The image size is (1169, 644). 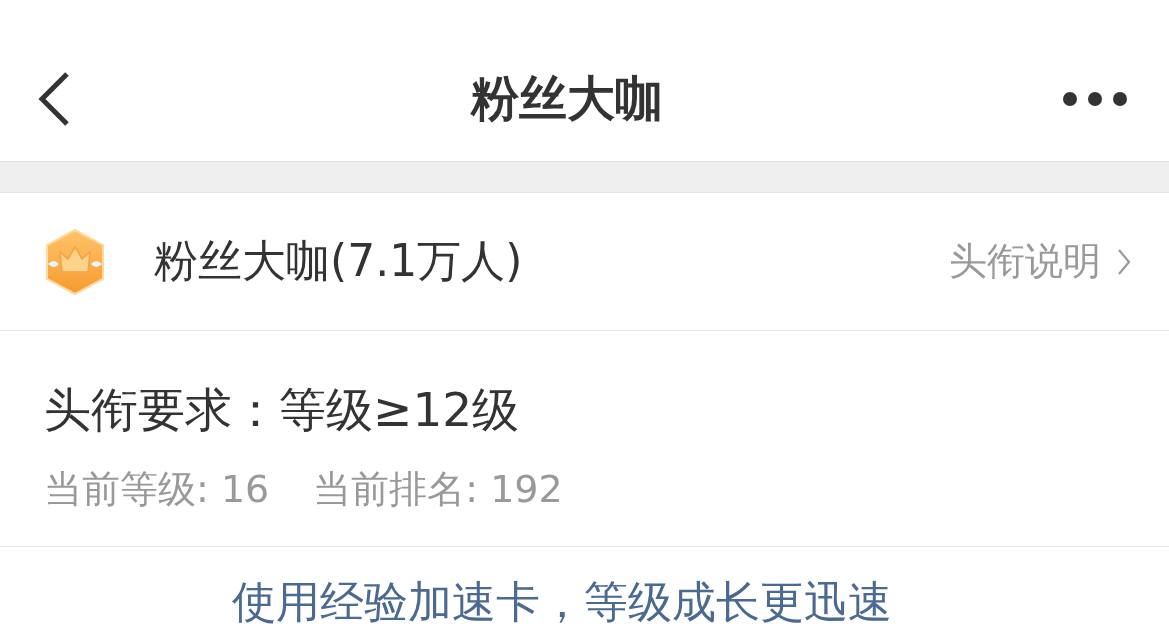 I want to click on page-title: 粉丝大咖, so click(x=566, y=98).